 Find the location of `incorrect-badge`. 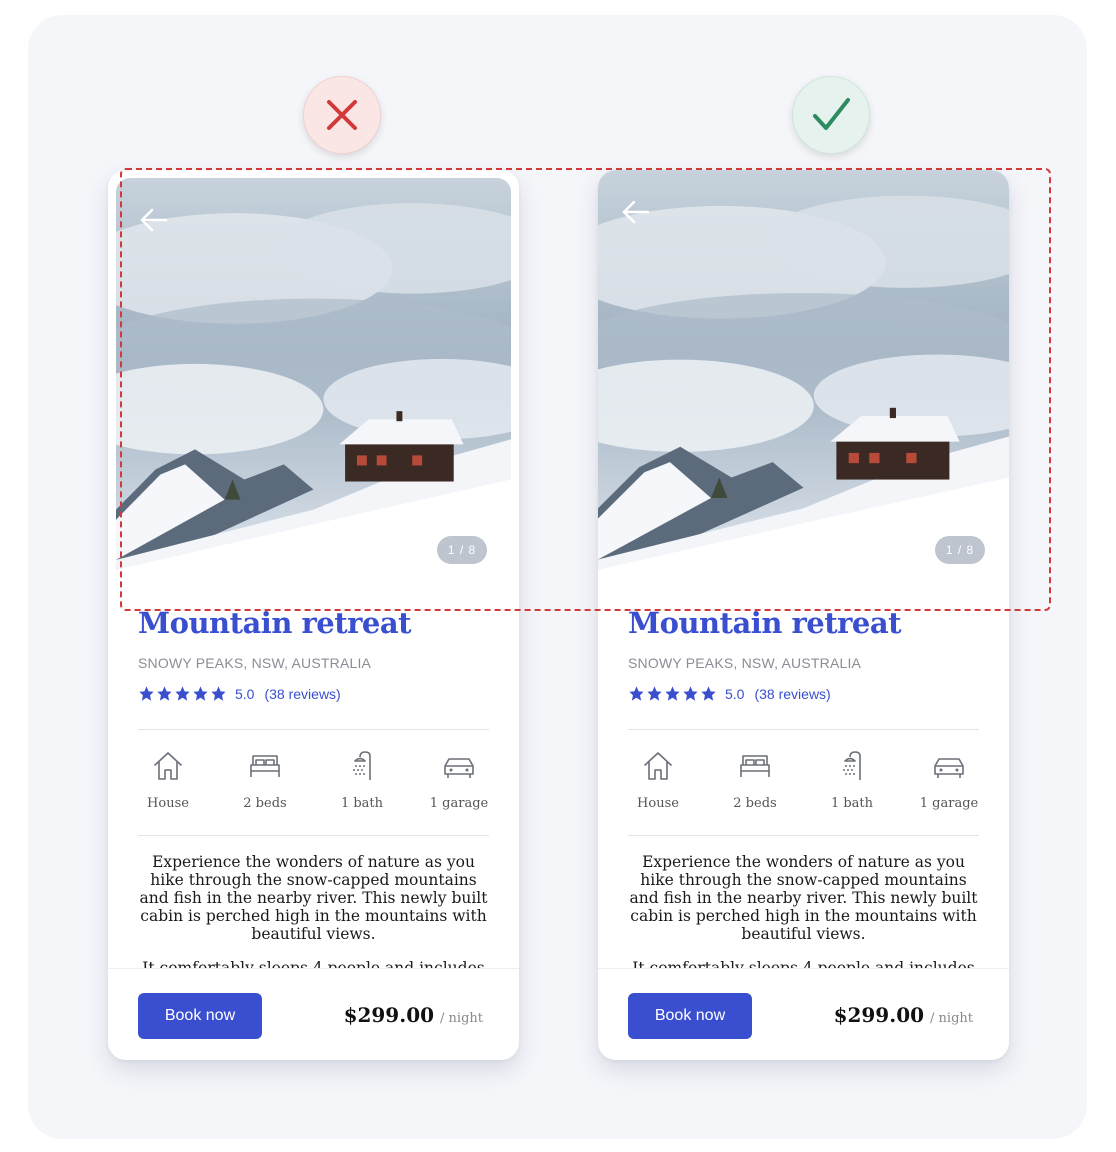

incorrect-badge is located at coordinates (342, 115).